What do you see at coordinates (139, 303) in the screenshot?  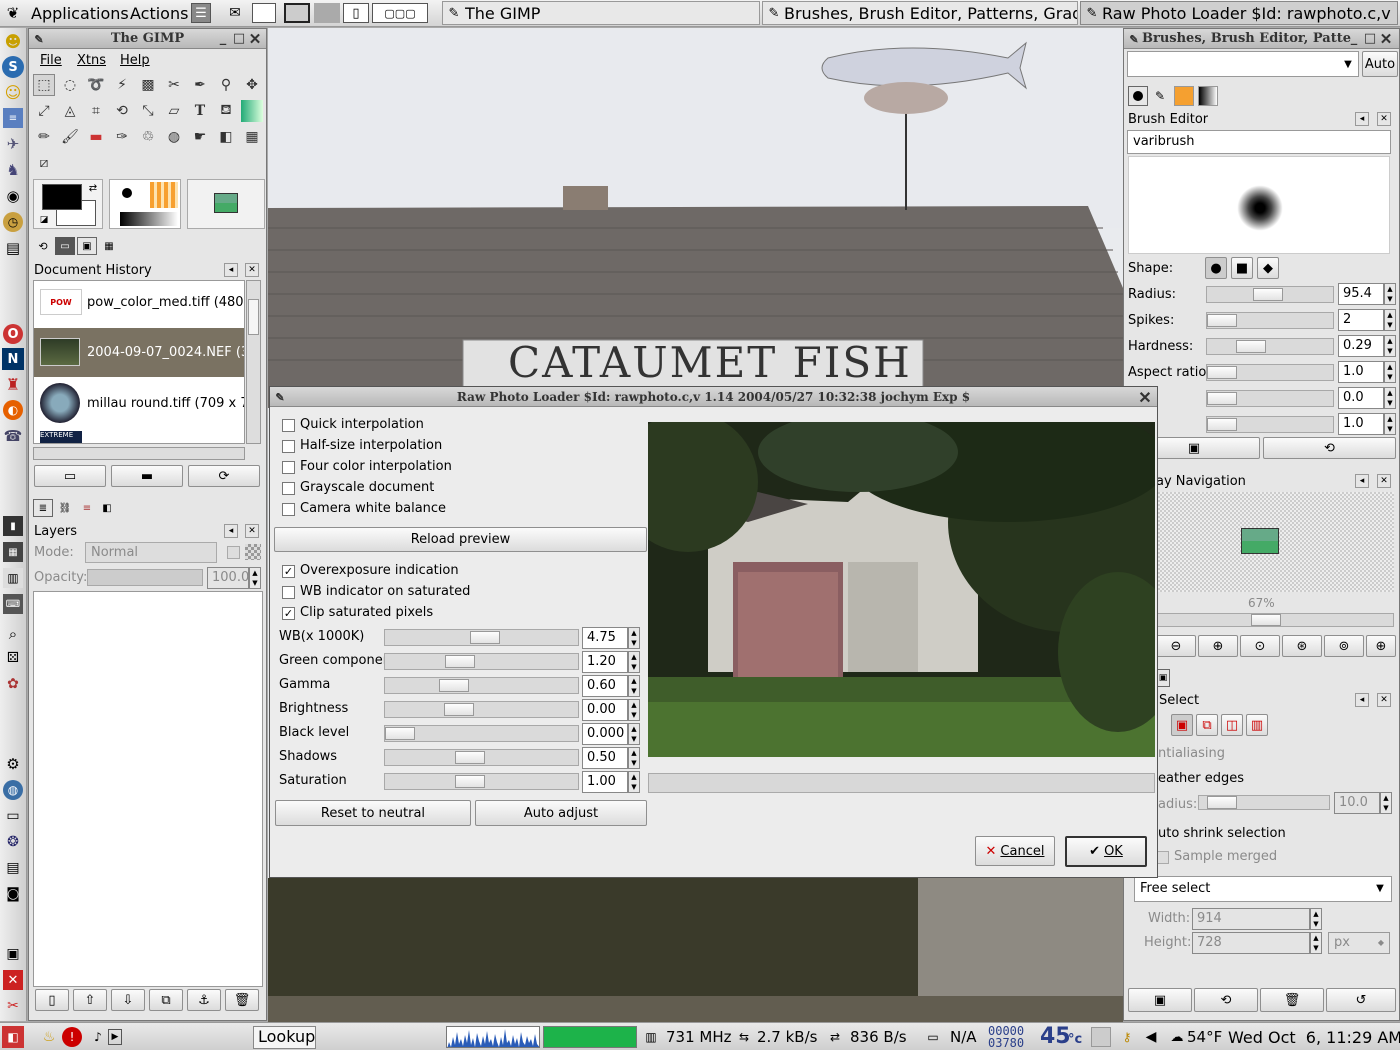 I see `list-item: POW pow_color_med.tiff (480 x 2` at bounding box center [139, 303].